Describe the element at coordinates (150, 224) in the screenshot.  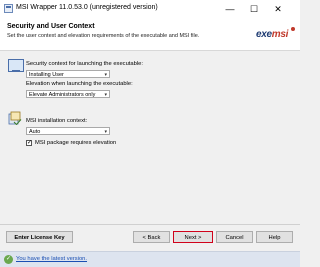
I see `divider` at that location.